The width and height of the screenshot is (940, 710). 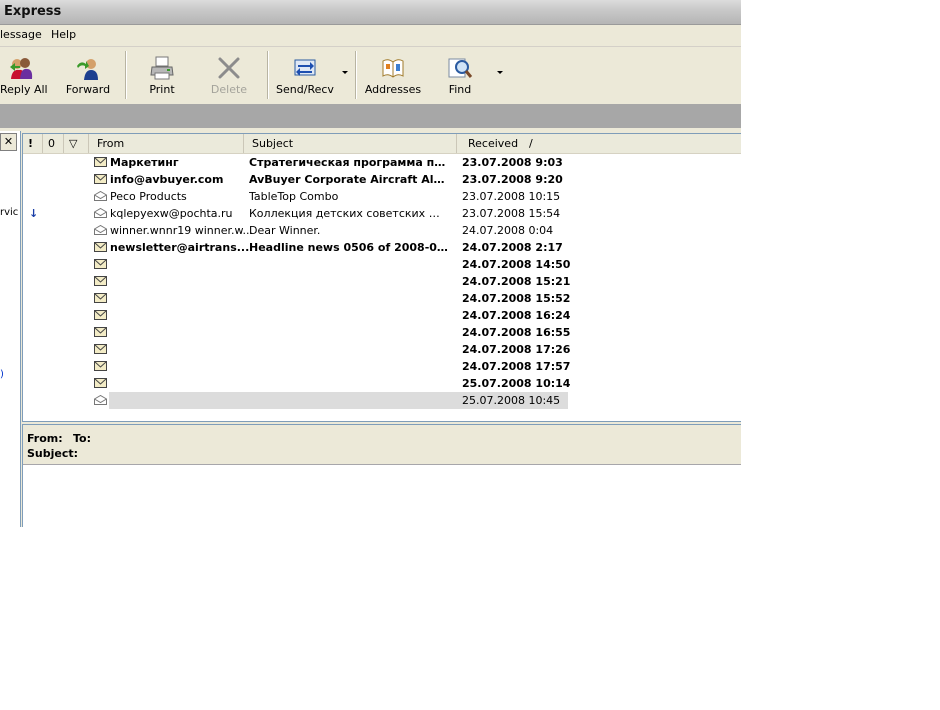 I want to click on find-button: Find, so click(x=460, y=75).